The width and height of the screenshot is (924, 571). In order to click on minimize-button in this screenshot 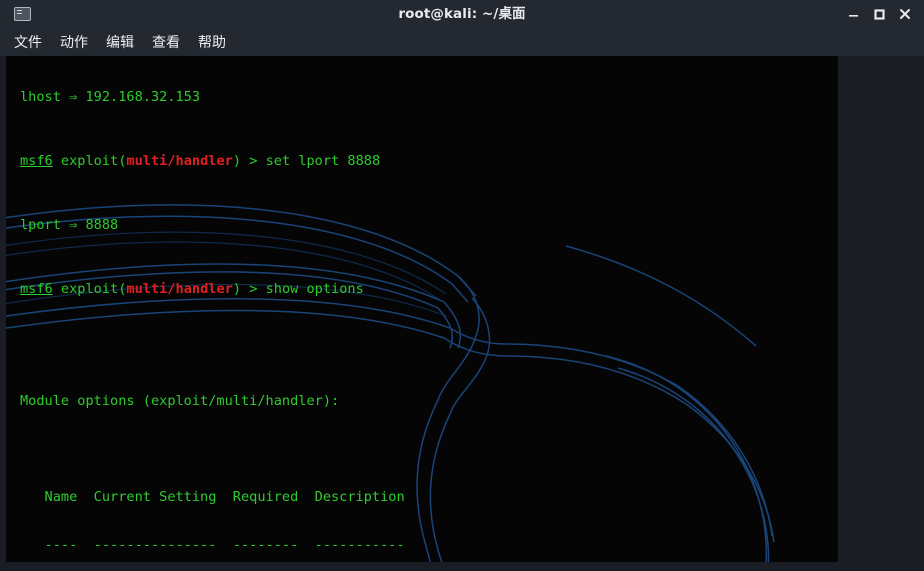, I will do `click(853, 14)`.